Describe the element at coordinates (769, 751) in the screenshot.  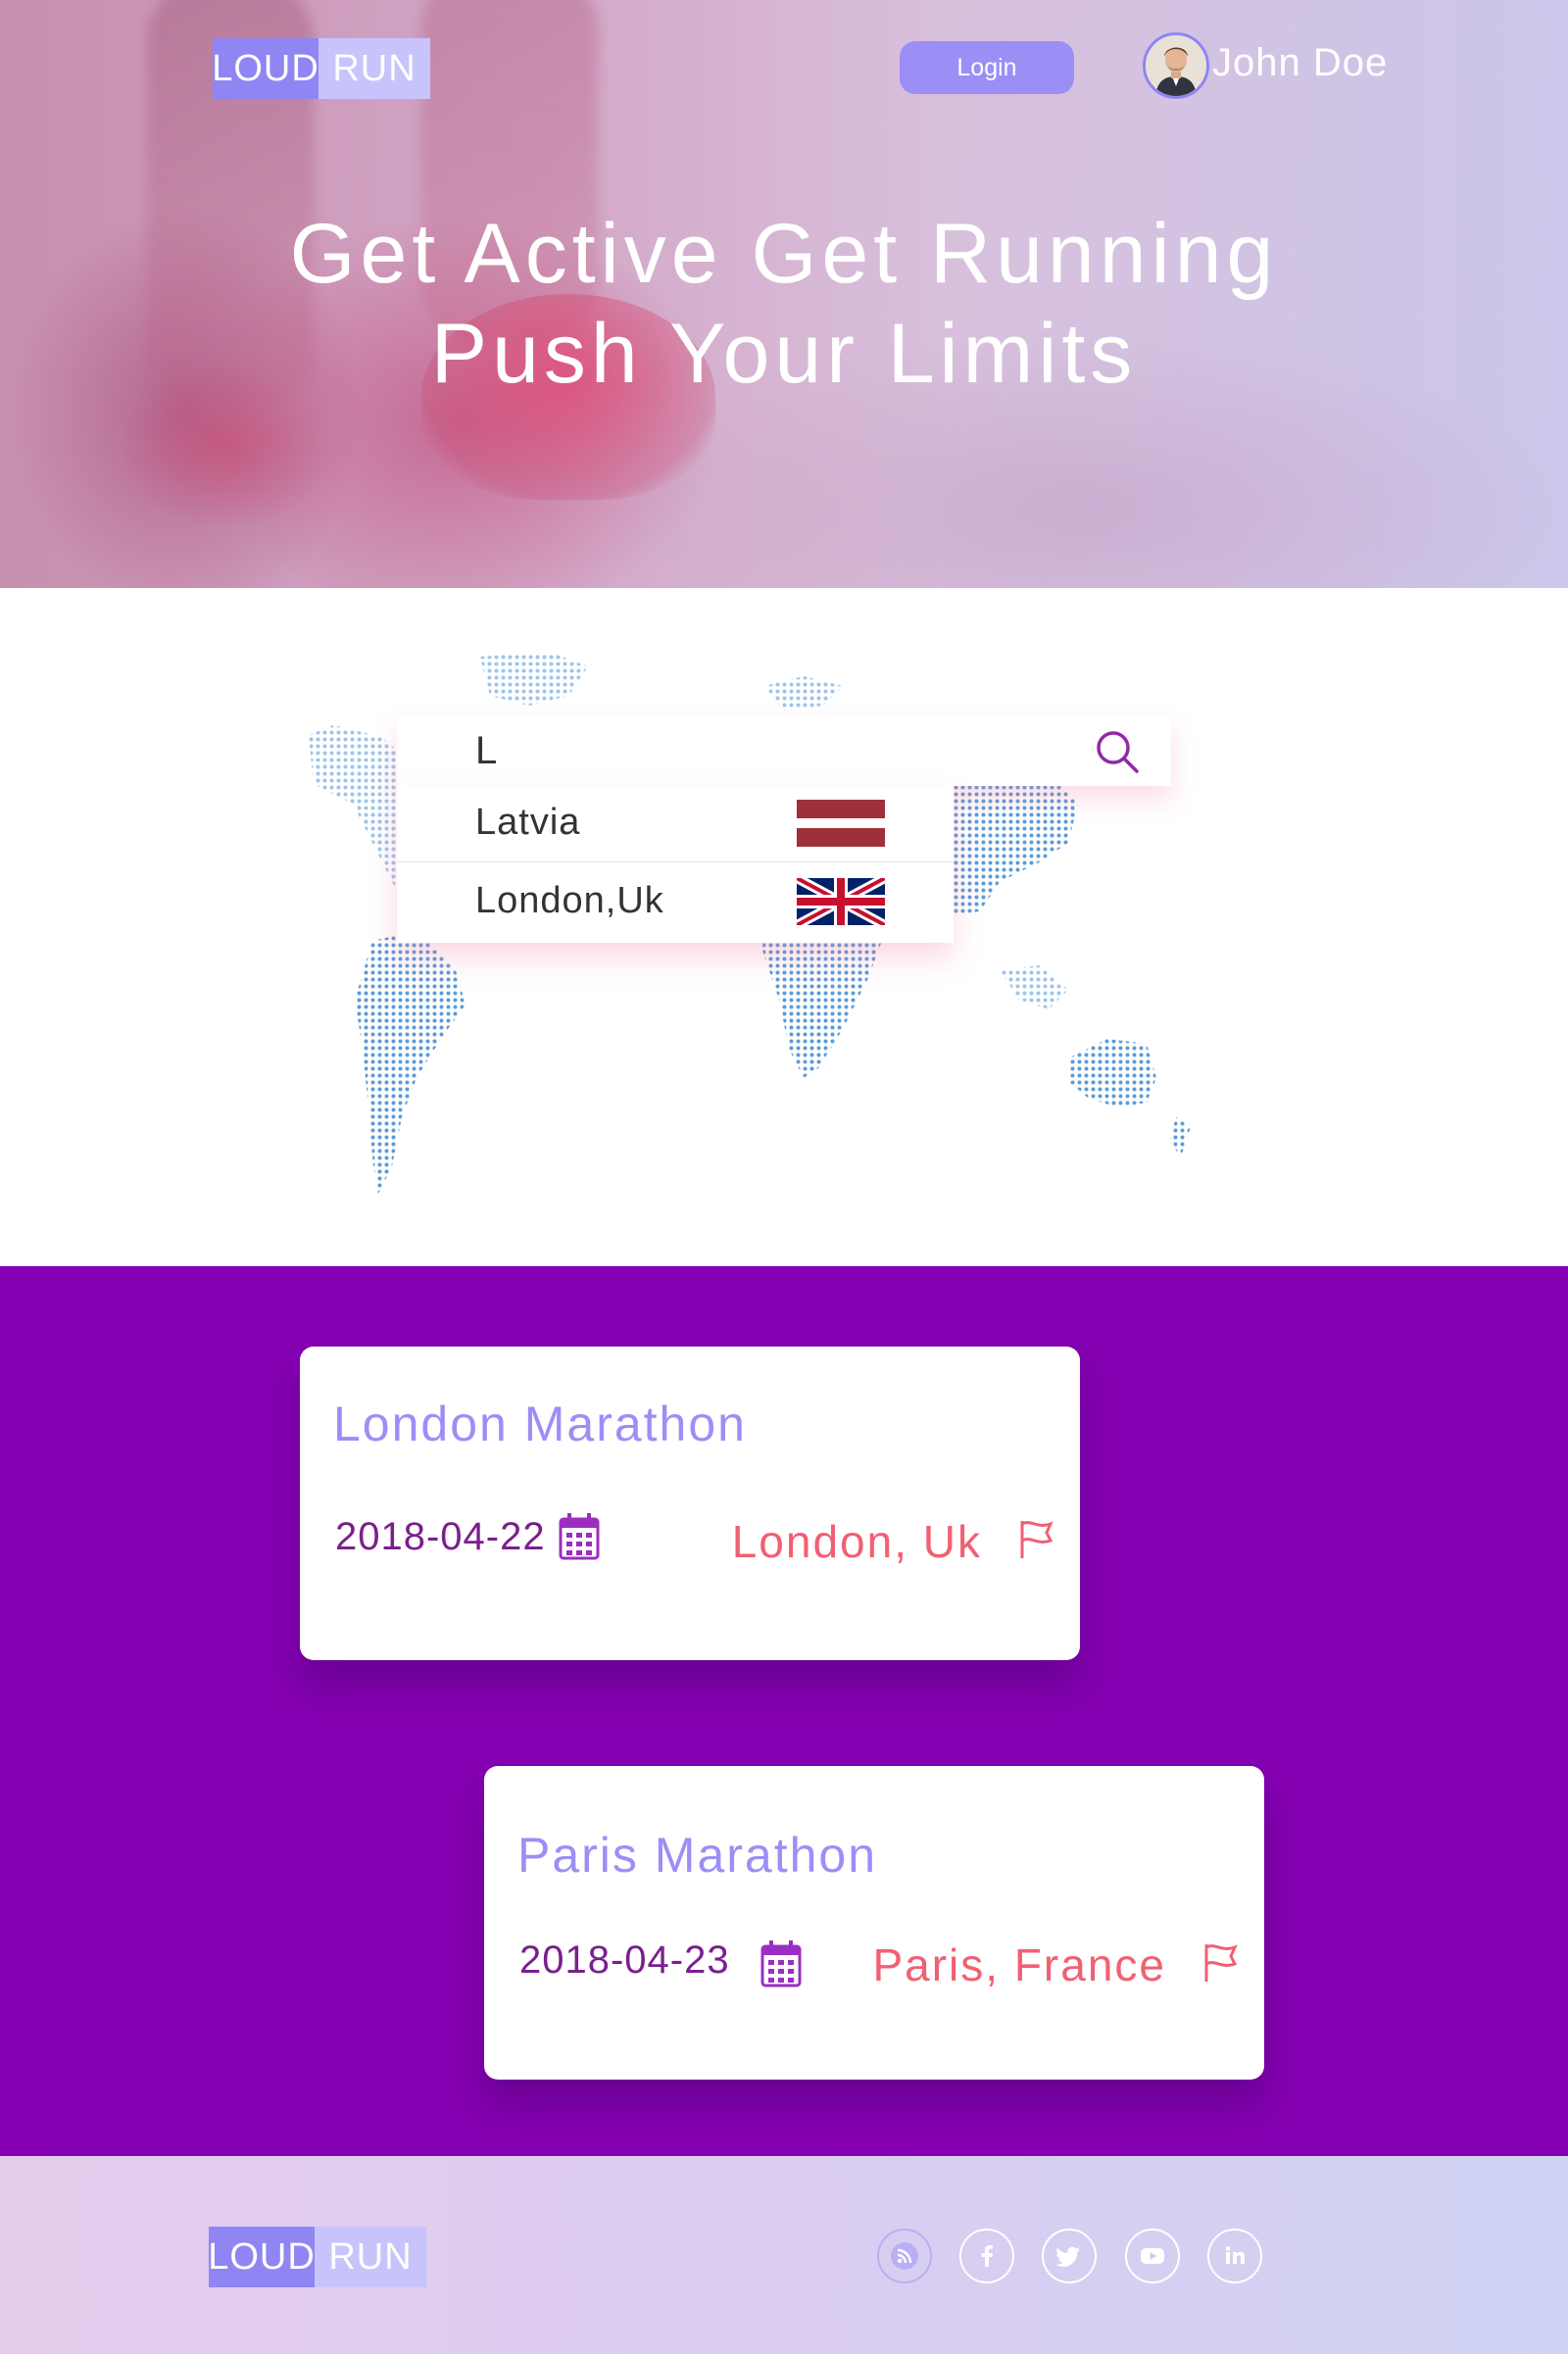
I see `location-search-input` at that location.